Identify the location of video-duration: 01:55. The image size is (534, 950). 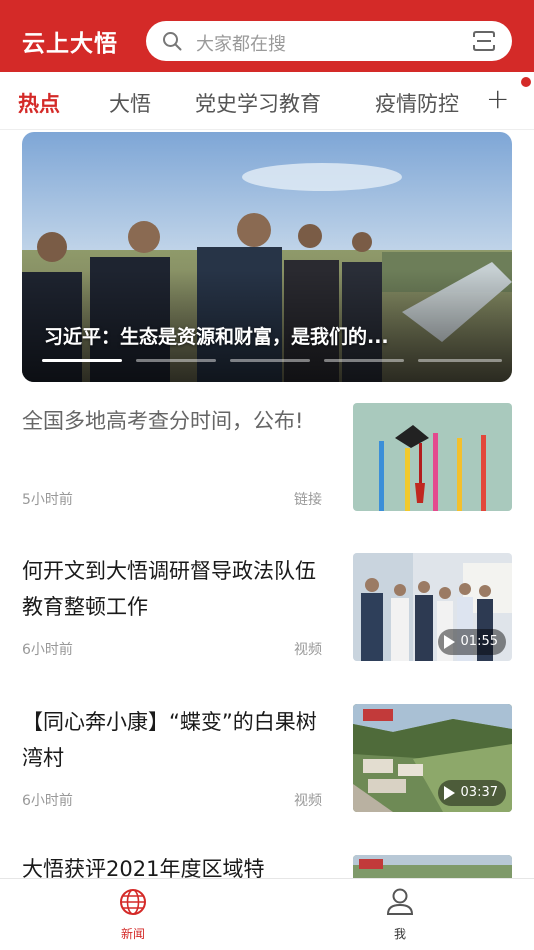
(479, 641).